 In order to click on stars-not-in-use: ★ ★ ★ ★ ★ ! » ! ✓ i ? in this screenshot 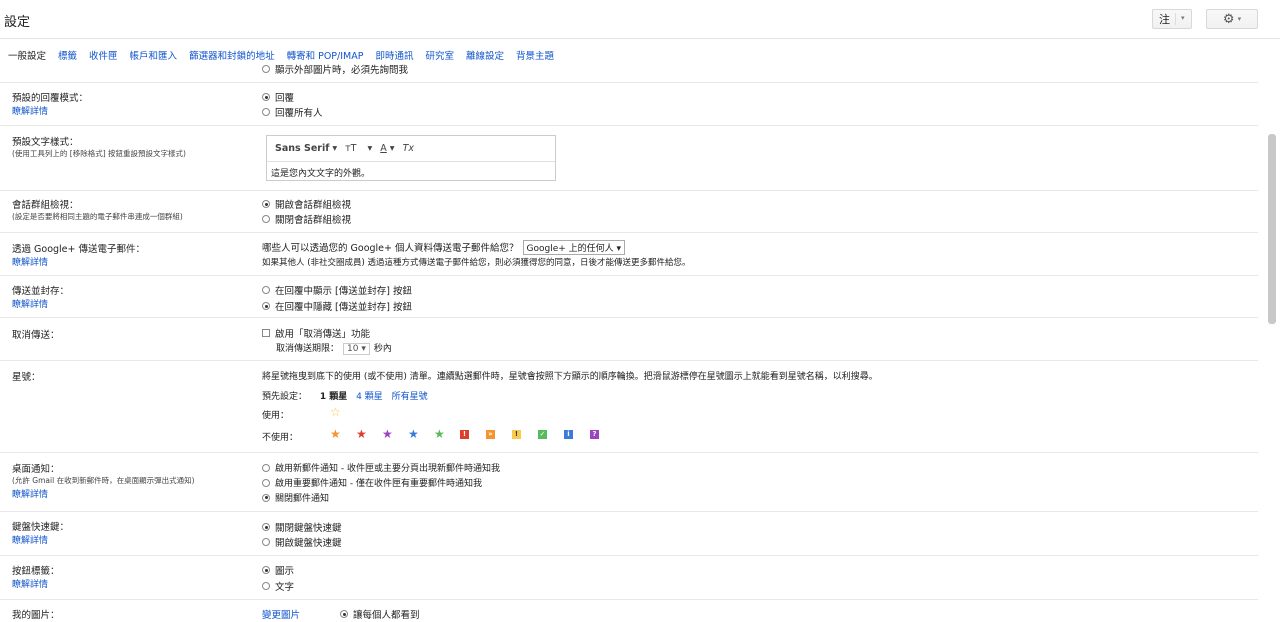, I will do `click(473, 434)`.